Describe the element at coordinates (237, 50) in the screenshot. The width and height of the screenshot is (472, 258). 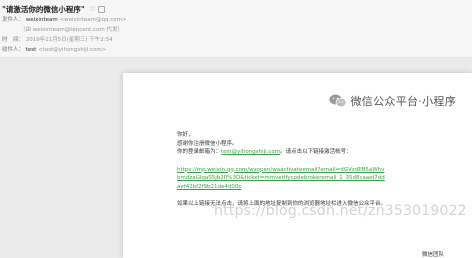
I see `to-row: 收件人： test <test@yihongshiji.com>` at that location.